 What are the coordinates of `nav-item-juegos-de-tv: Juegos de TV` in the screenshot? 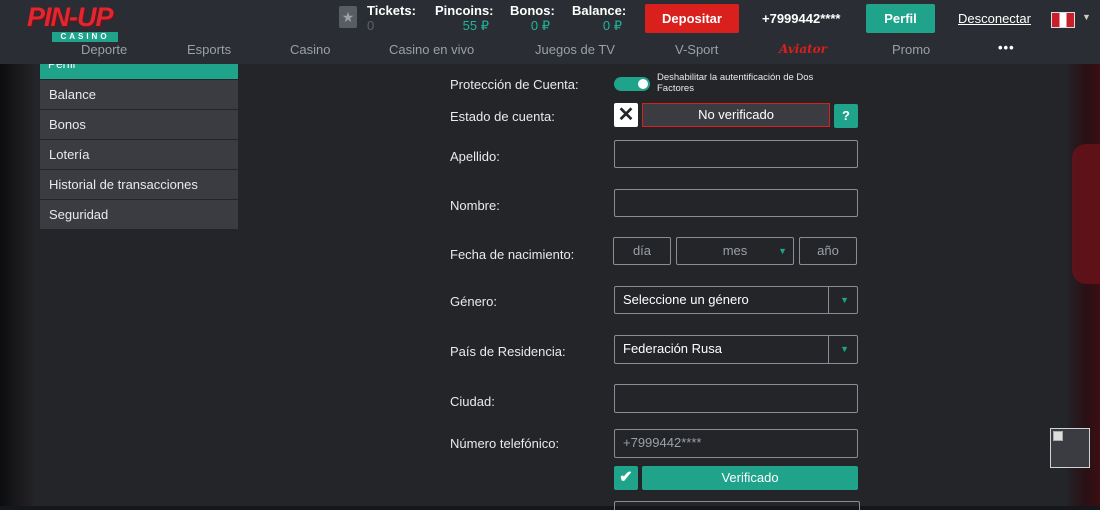 It's located at (575, 49).